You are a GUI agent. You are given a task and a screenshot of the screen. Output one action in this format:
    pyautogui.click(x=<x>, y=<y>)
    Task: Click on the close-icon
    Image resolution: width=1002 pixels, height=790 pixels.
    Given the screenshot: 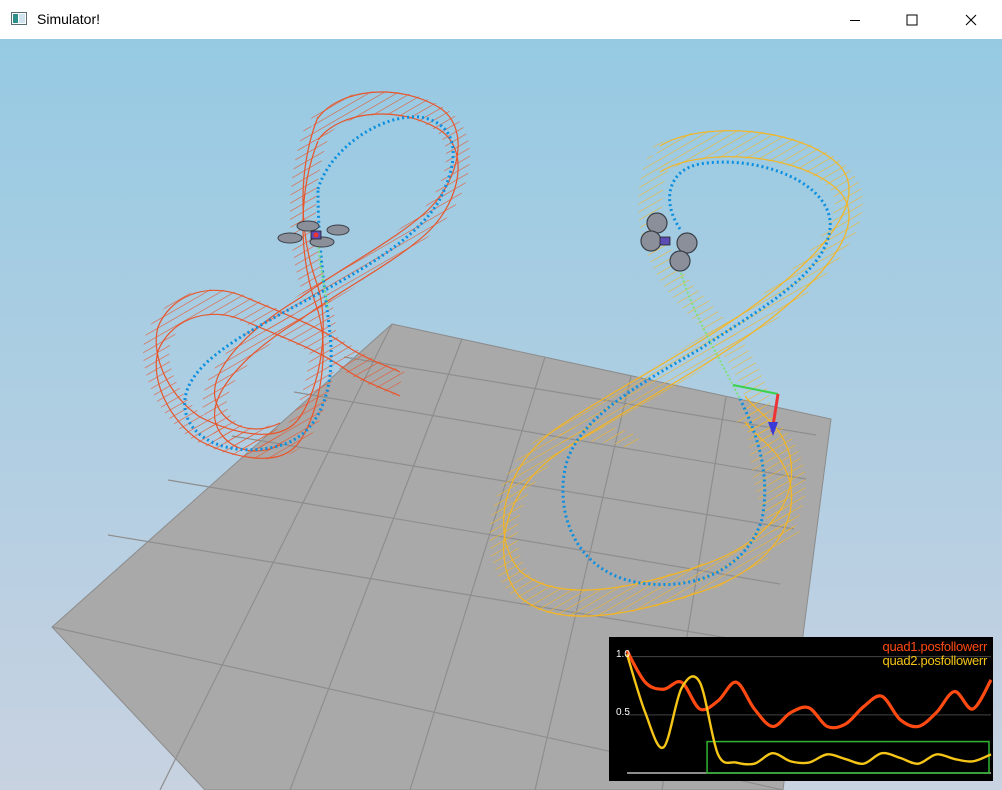 What is the action you would take?
    pyautogui.click(x=971, y=19)
    